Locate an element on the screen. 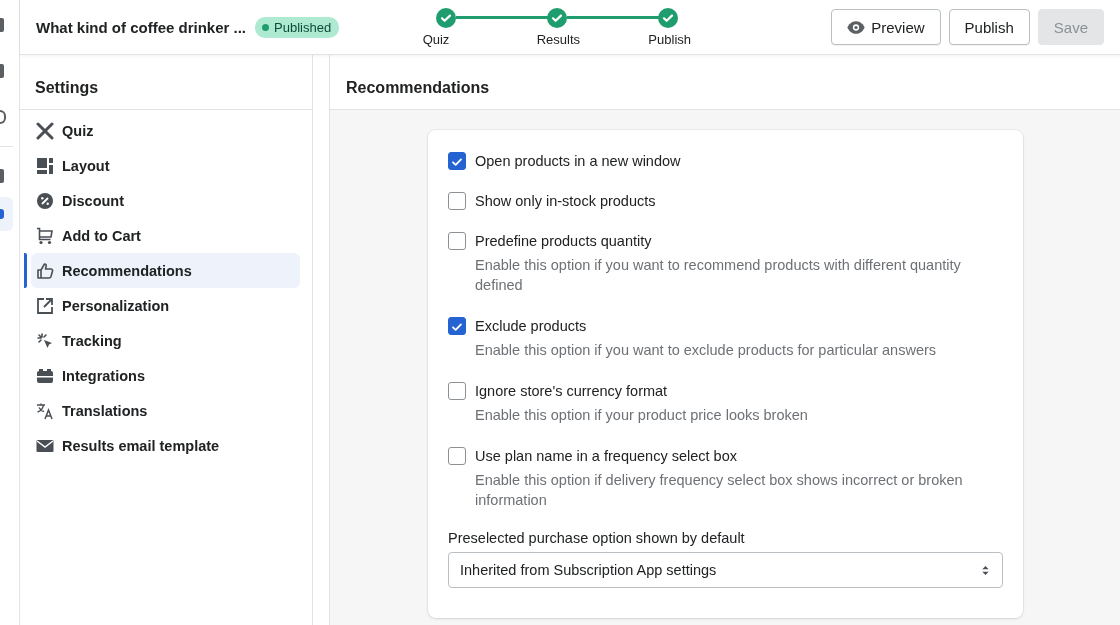  sidebar-item: Translations is located at coordinates (165, 410).